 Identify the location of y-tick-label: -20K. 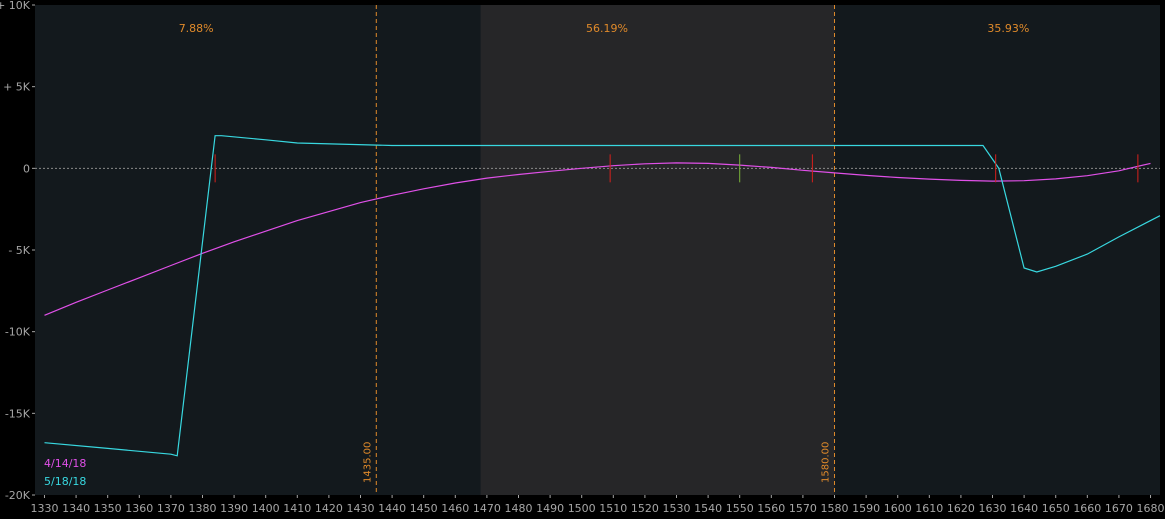
(18, 495).